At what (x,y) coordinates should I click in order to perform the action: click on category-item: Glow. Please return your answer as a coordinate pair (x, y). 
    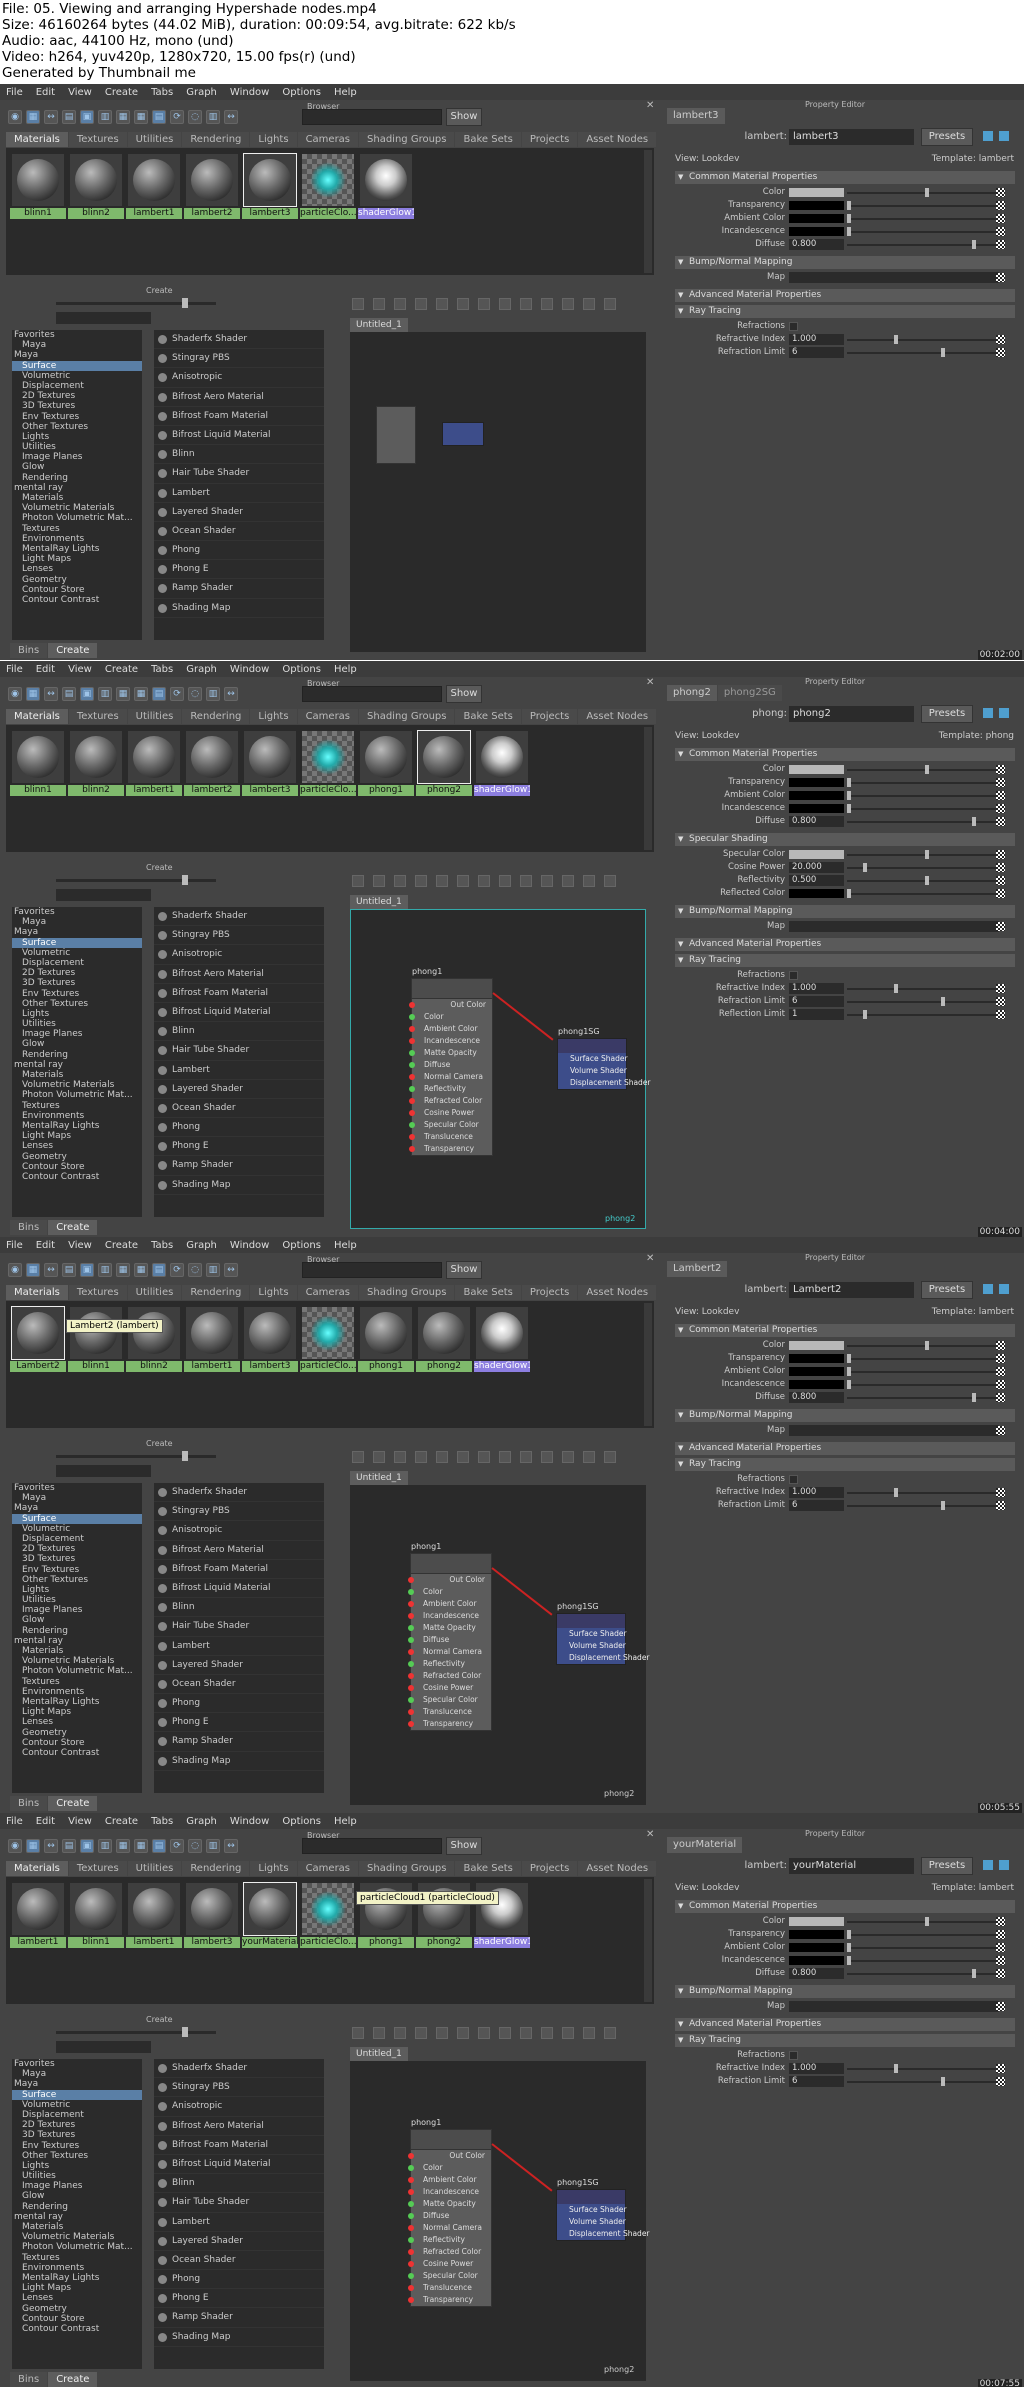
    Looking at the image, I should click on (77, 467).